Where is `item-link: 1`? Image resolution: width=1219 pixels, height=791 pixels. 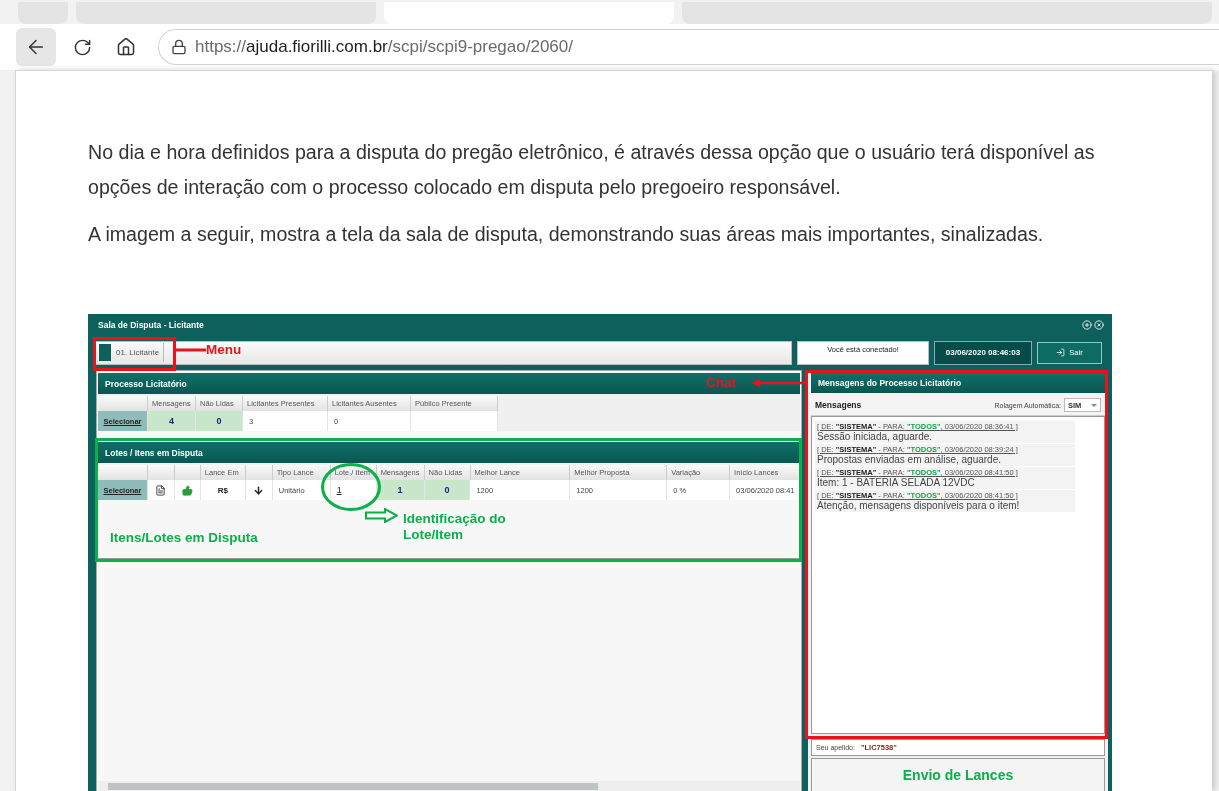
item-link: 1 is located at coordinates (339, 490).